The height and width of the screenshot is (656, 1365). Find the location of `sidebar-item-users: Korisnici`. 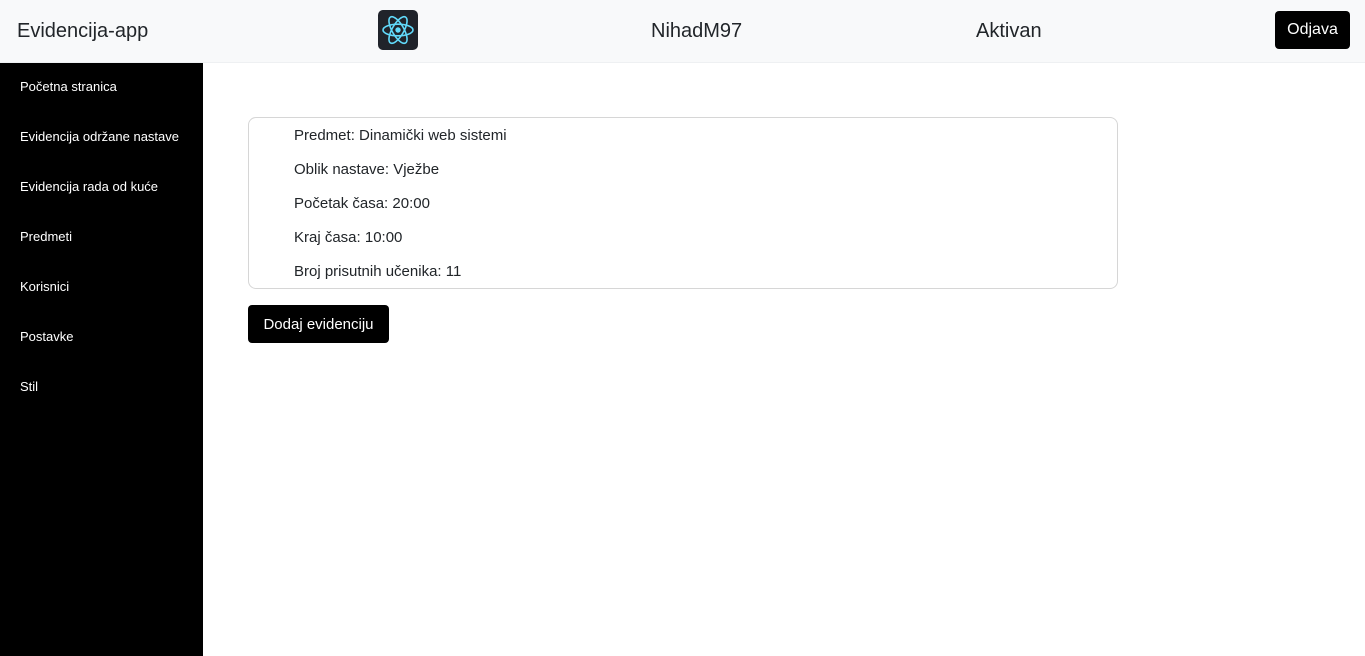

sidebar-item-users: Korisnici is located at coordinates (44, 286).